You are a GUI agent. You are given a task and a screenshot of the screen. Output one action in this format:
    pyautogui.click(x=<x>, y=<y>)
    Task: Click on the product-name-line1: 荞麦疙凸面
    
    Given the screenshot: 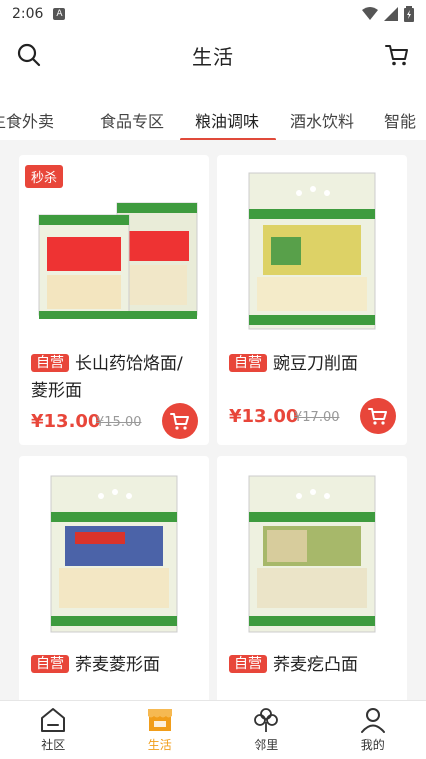 What is the action you would take?
    pyautogui.click(x=315, y=665)
    